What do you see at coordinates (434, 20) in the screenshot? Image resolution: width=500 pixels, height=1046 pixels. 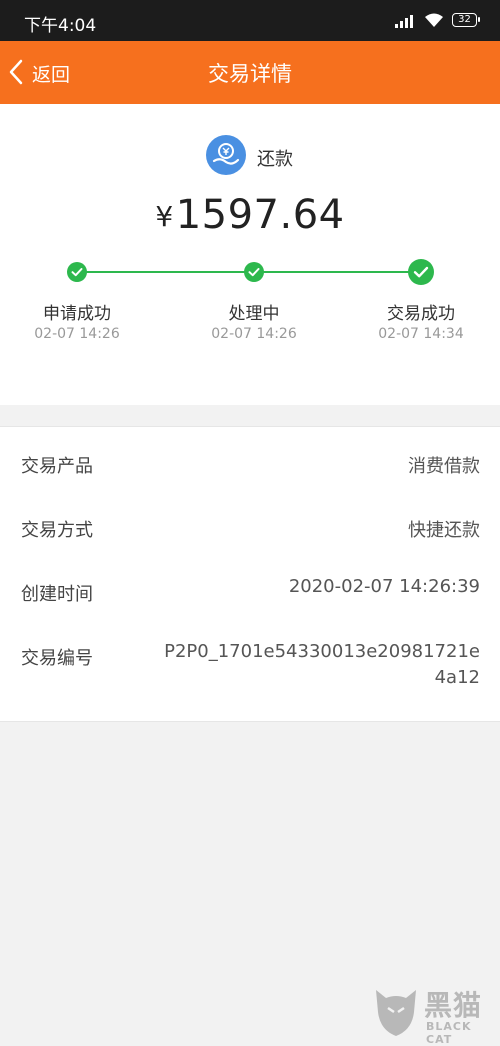 I see `wifi-icon` at bounding box center [434, 20].